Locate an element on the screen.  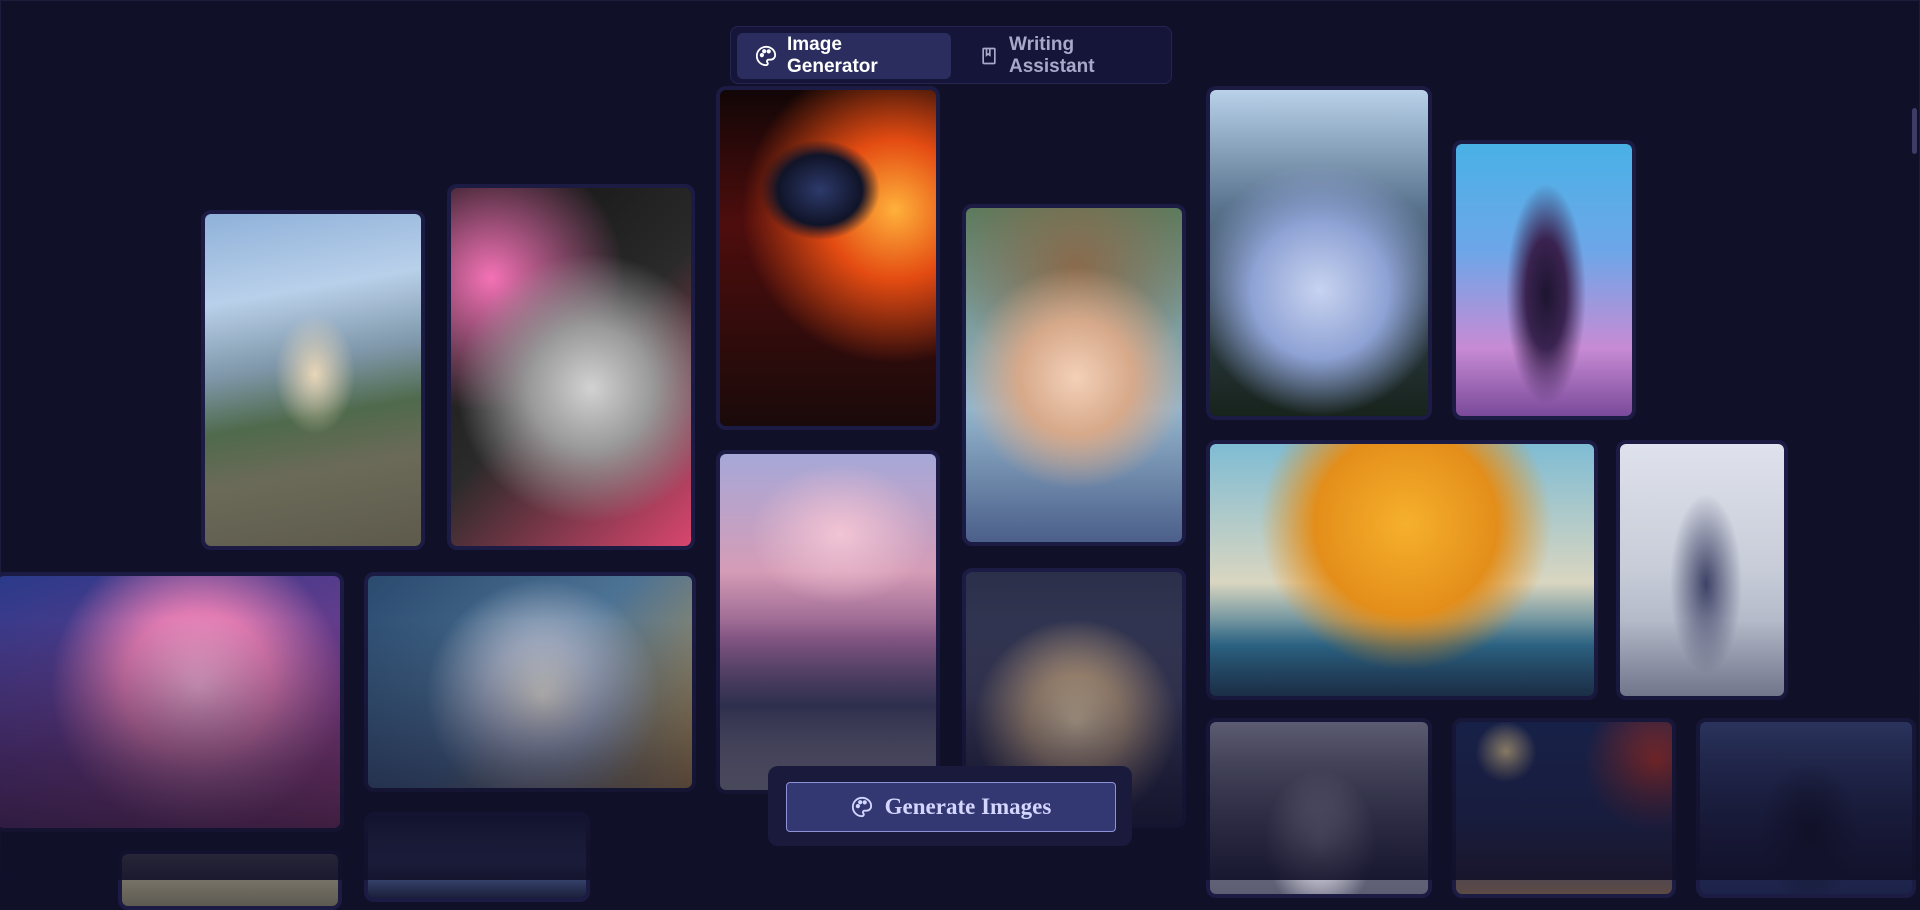
scrollbar is located at coordinates (1913, 440).